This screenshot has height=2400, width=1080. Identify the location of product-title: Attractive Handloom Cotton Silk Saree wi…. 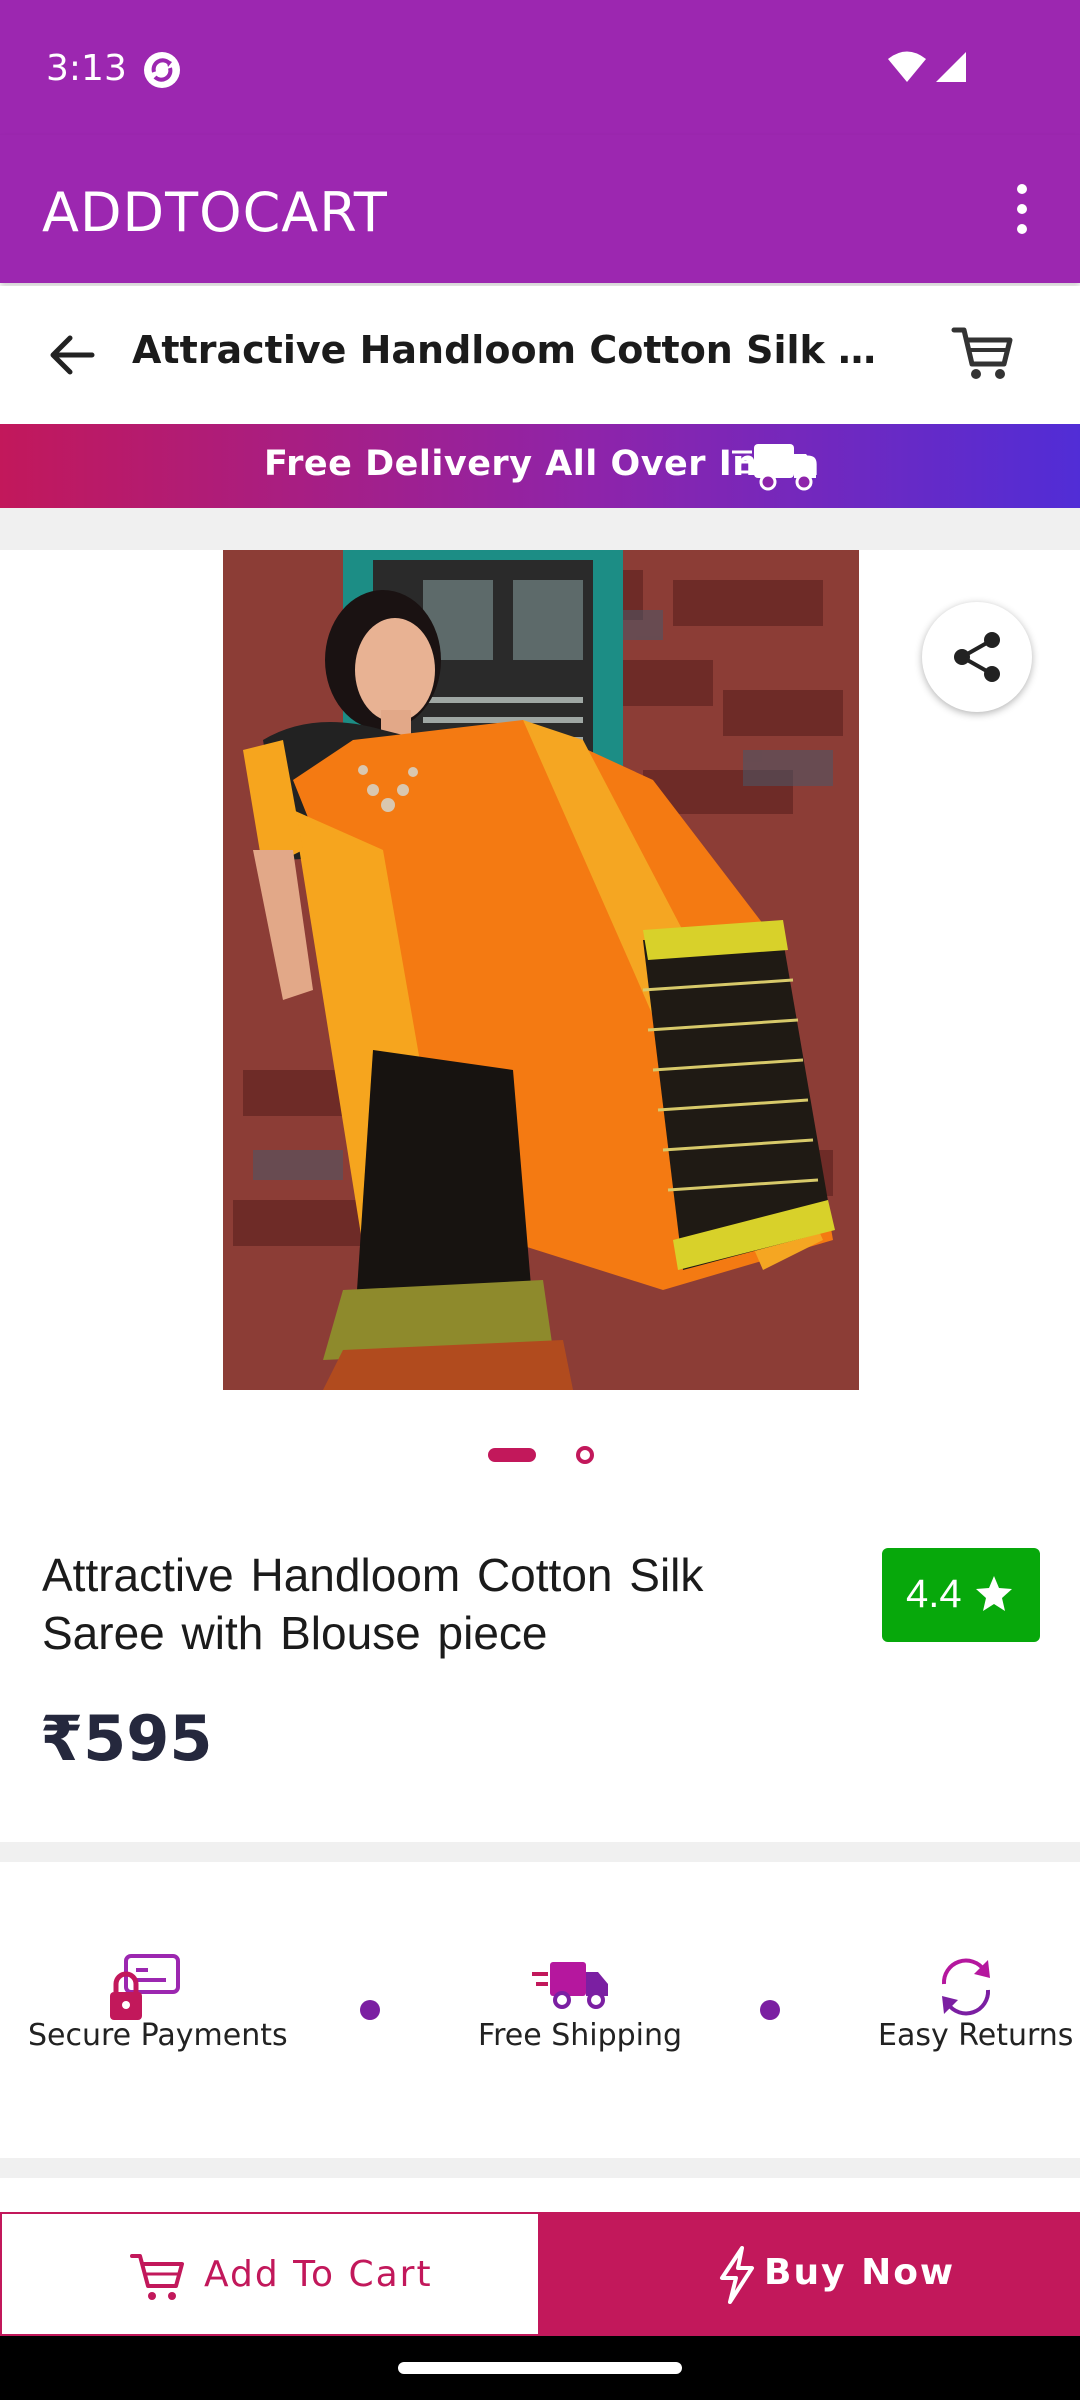
(373, 1604).